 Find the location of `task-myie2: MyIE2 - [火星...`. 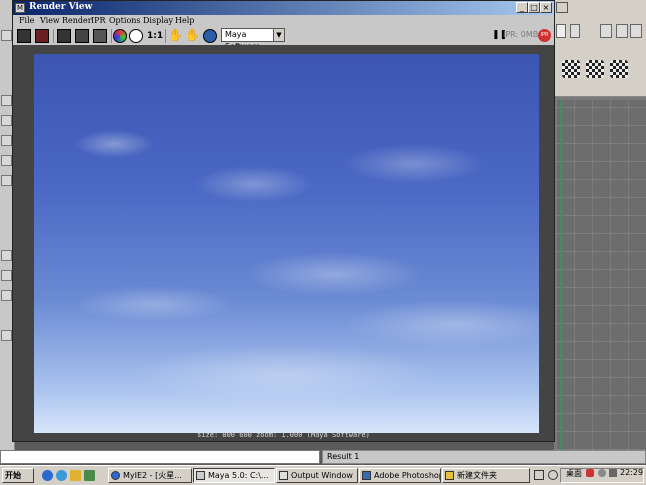

task-myie2: MyIE2 - [火星... is located at coordinates (150, 475).